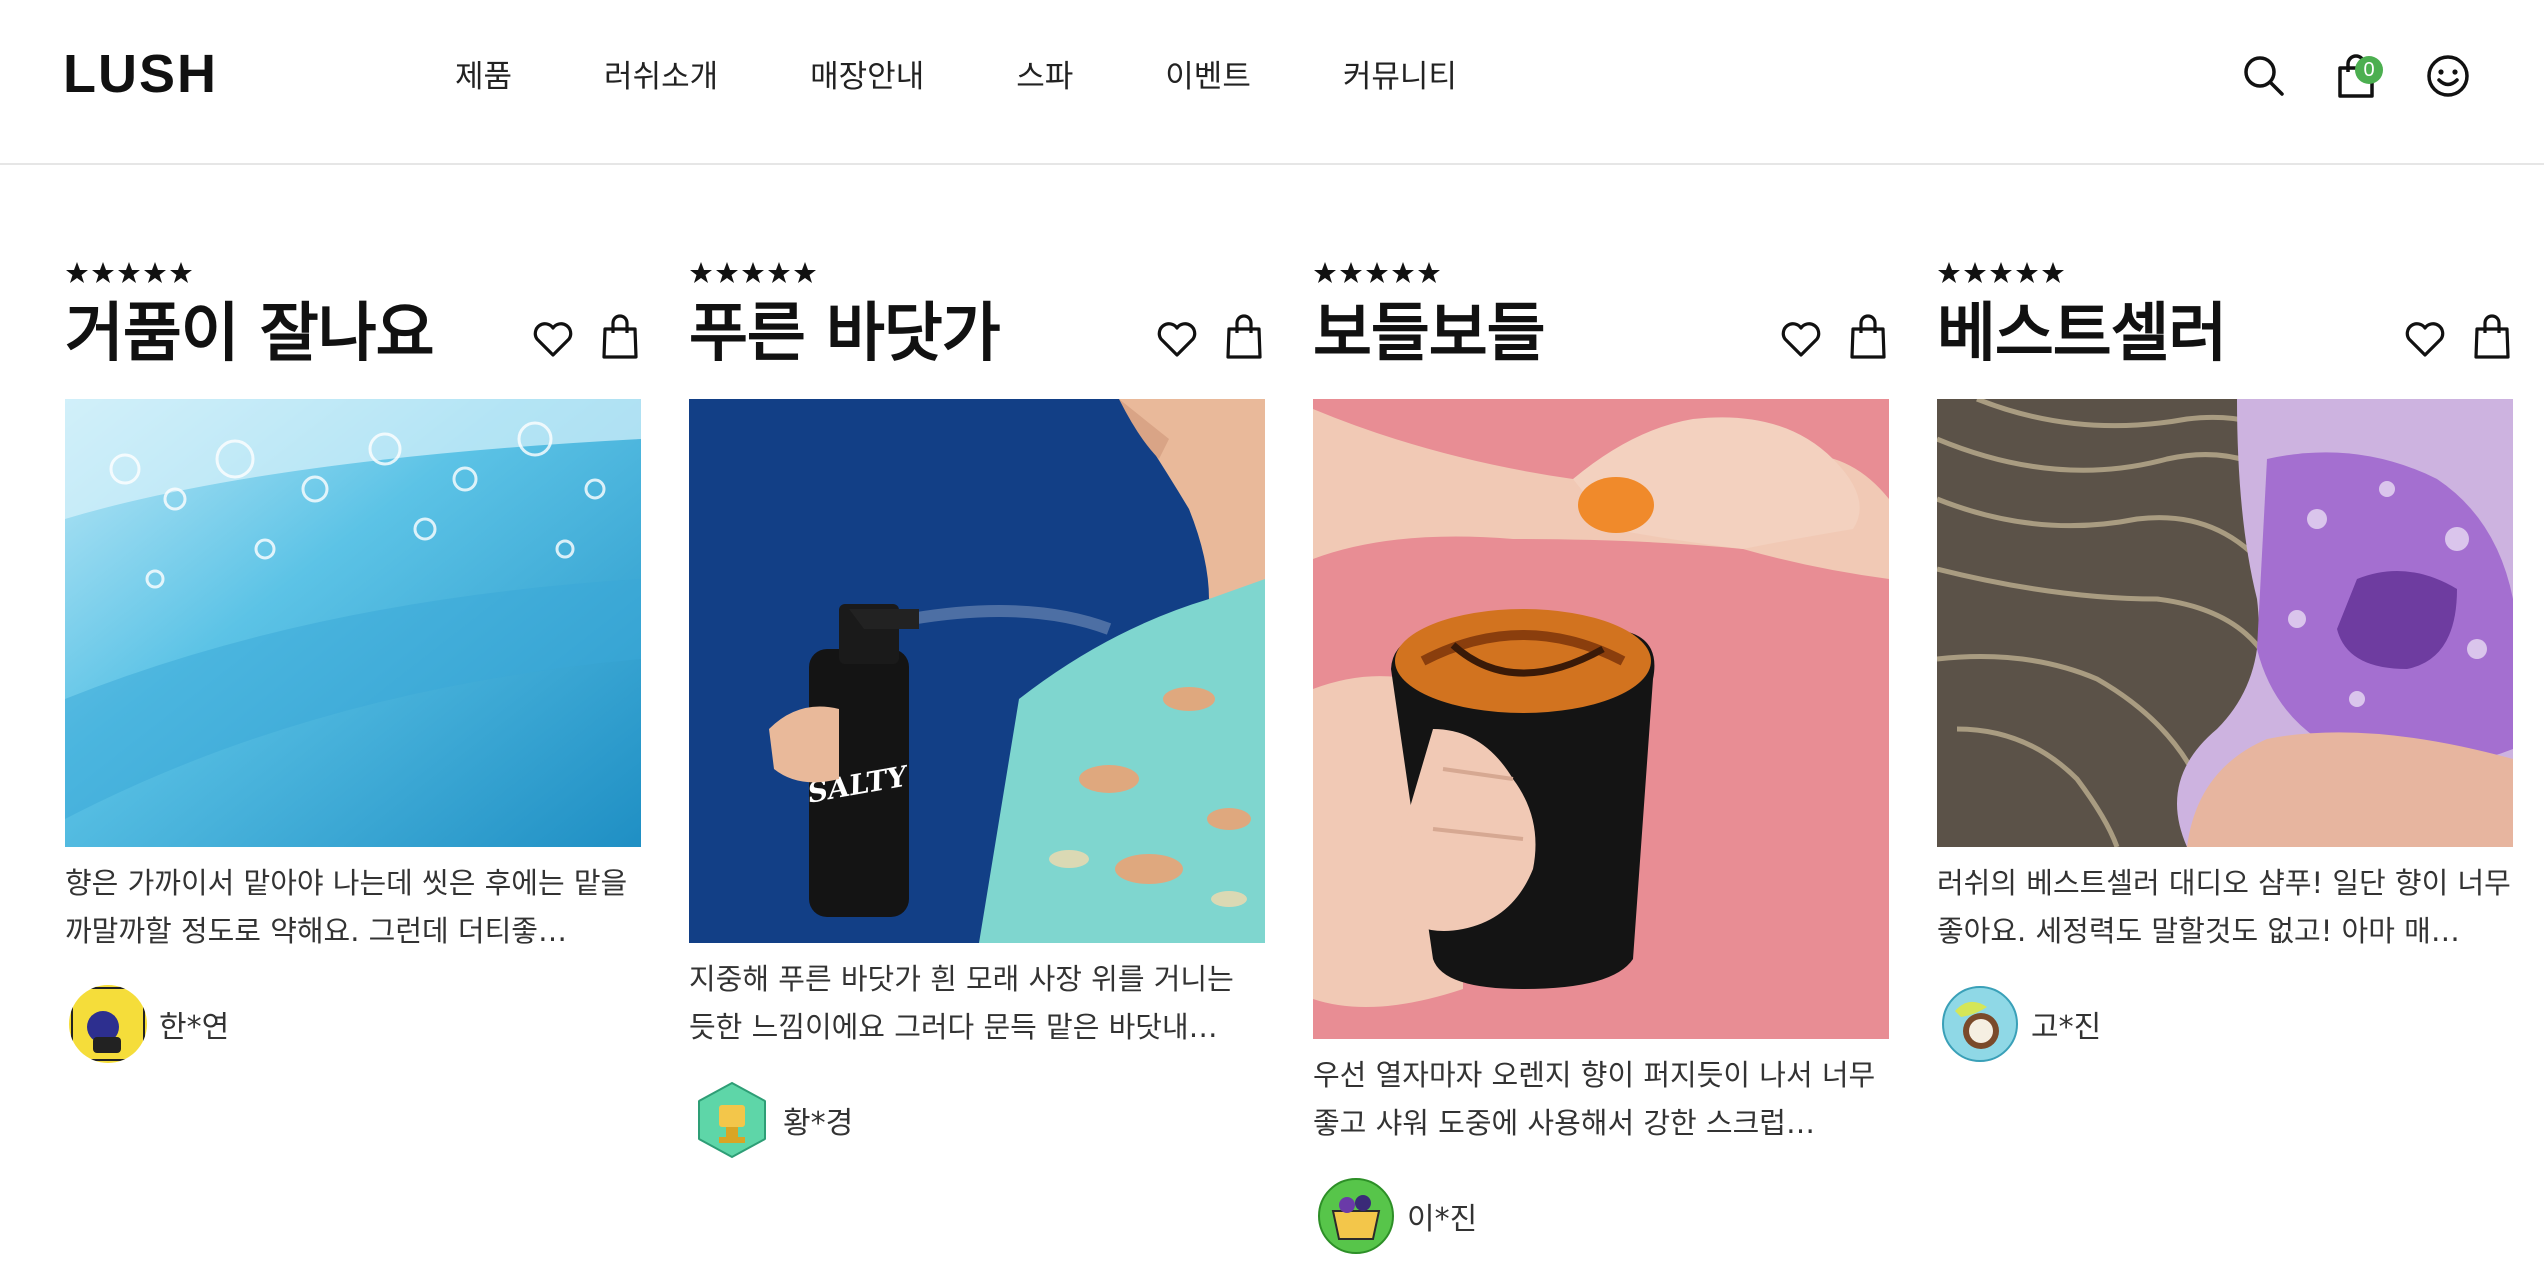 The image size is (2544, 1274). Describe the element at coordinates (2264, 76) in the screenshot. I see `search-icon` at that location.